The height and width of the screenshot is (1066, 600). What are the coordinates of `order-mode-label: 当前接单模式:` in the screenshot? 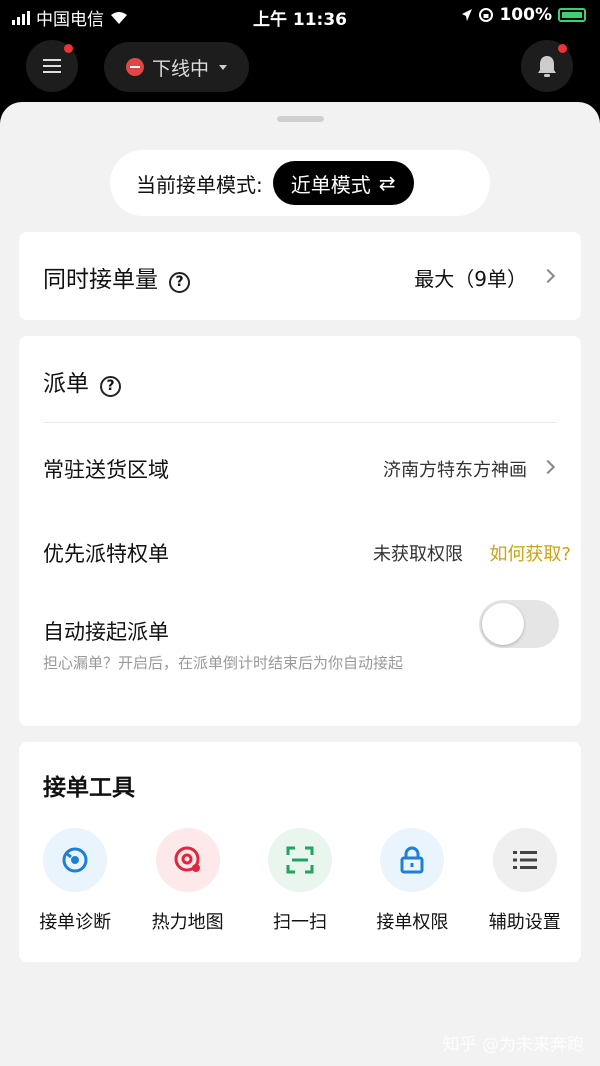 It's located at (199, 184).